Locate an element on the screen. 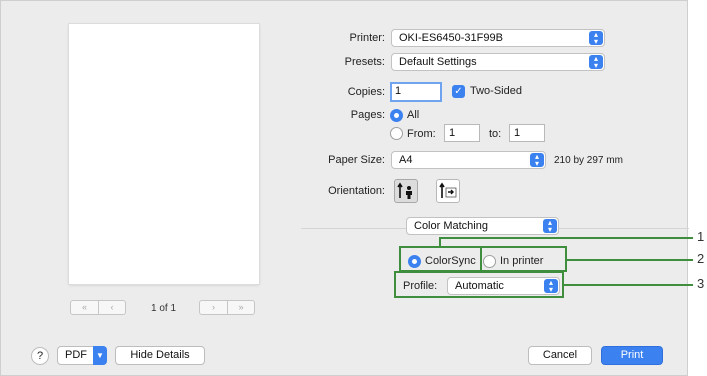 This screenshot has width=707, height=376. callout-number-3: 3 is located at coordinates (701, 283).